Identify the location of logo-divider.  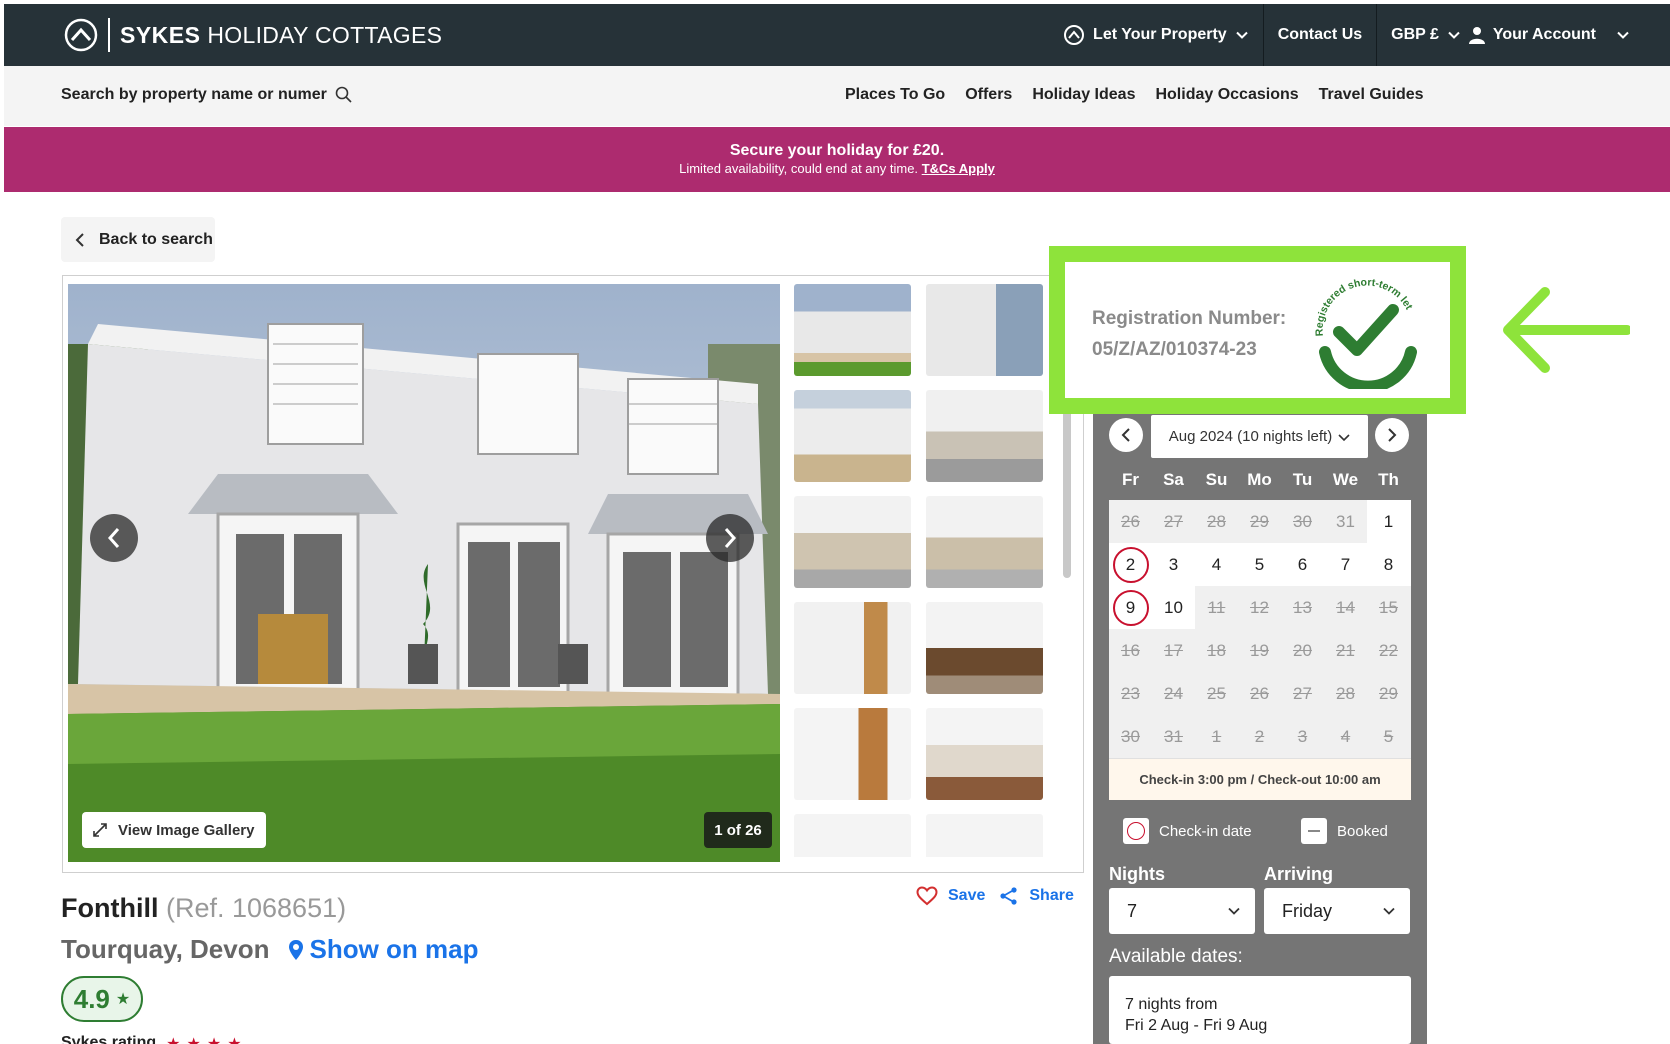
(109, 35).